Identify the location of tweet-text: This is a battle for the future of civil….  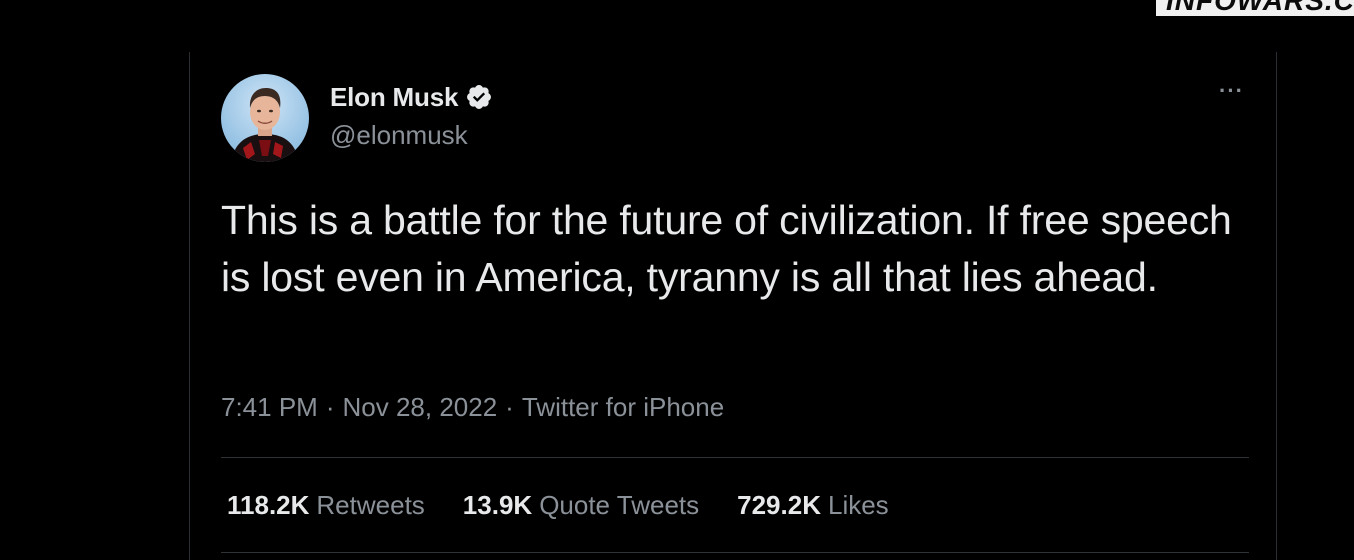
(726, 248).